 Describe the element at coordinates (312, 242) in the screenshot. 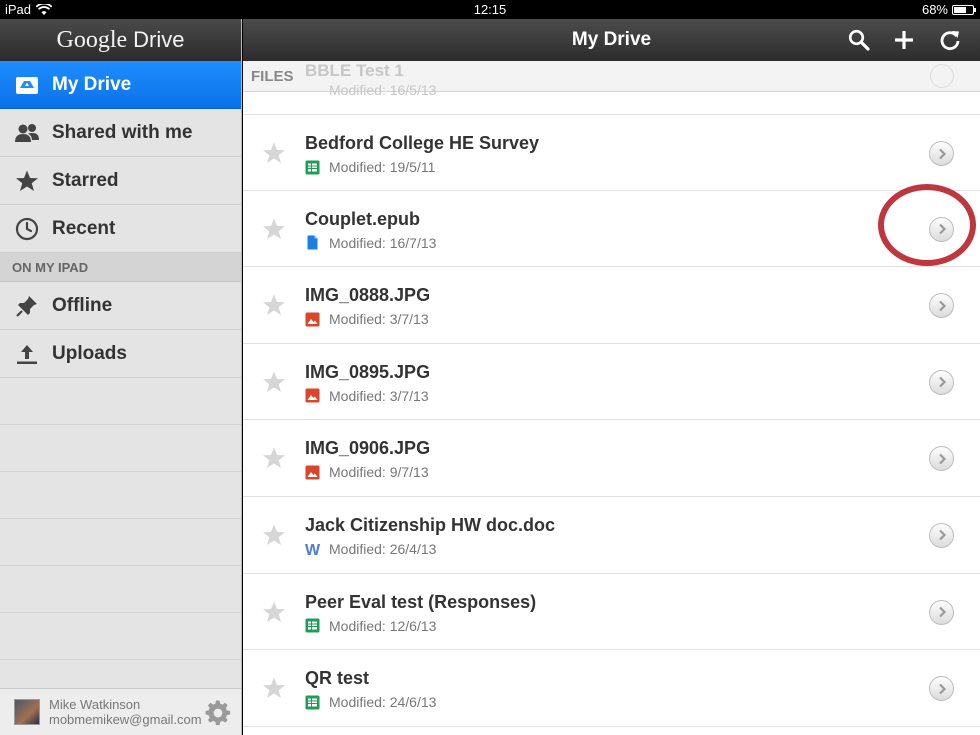

I see `file-icon` at that location.